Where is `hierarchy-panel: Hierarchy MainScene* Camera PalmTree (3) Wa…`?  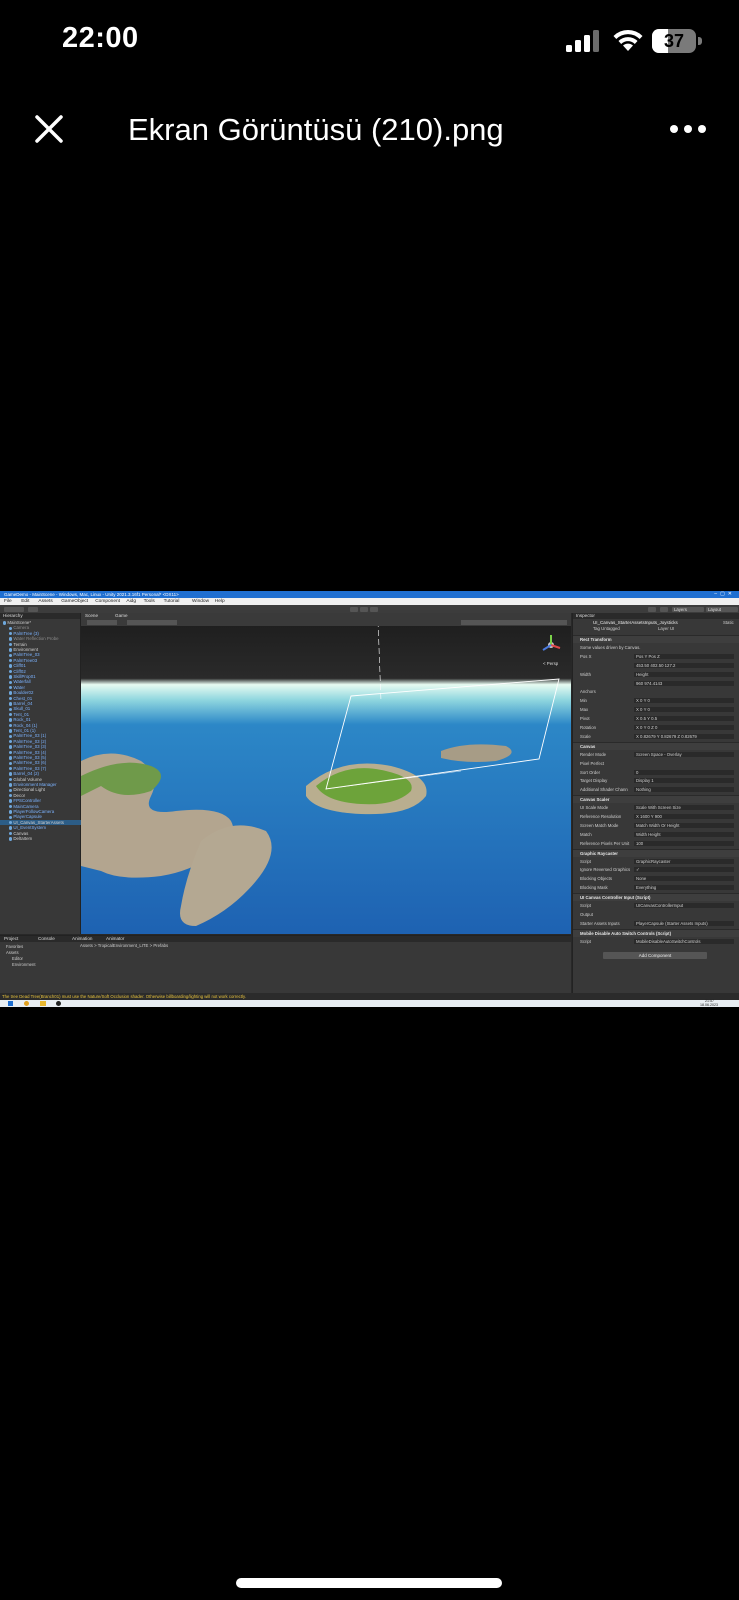 hierarchy-panel: Hierarchy MainScene* Camera PalmTree (3) Wa… is located at coordinates (44, 773).